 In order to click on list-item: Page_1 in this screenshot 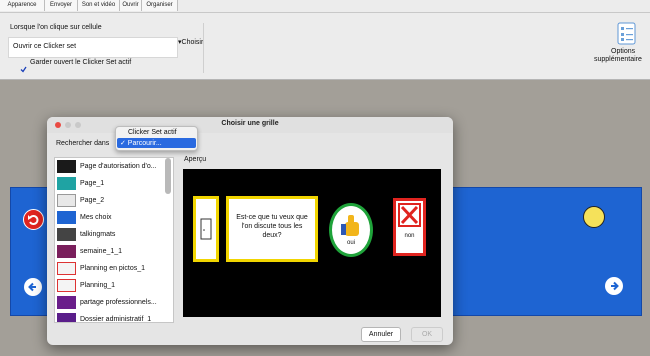, I will do `click(110, 183)`.